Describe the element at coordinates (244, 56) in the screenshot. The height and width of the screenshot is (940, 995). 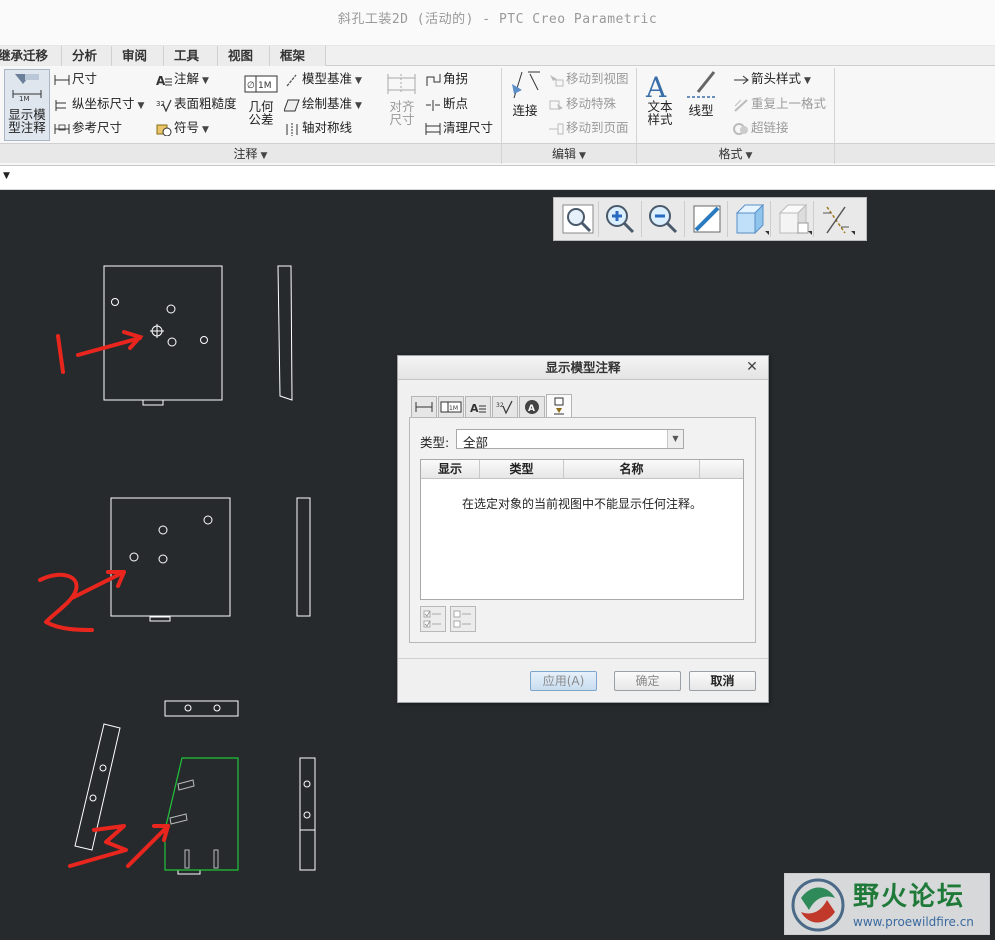
I see `tab-view: 视图` at that location.